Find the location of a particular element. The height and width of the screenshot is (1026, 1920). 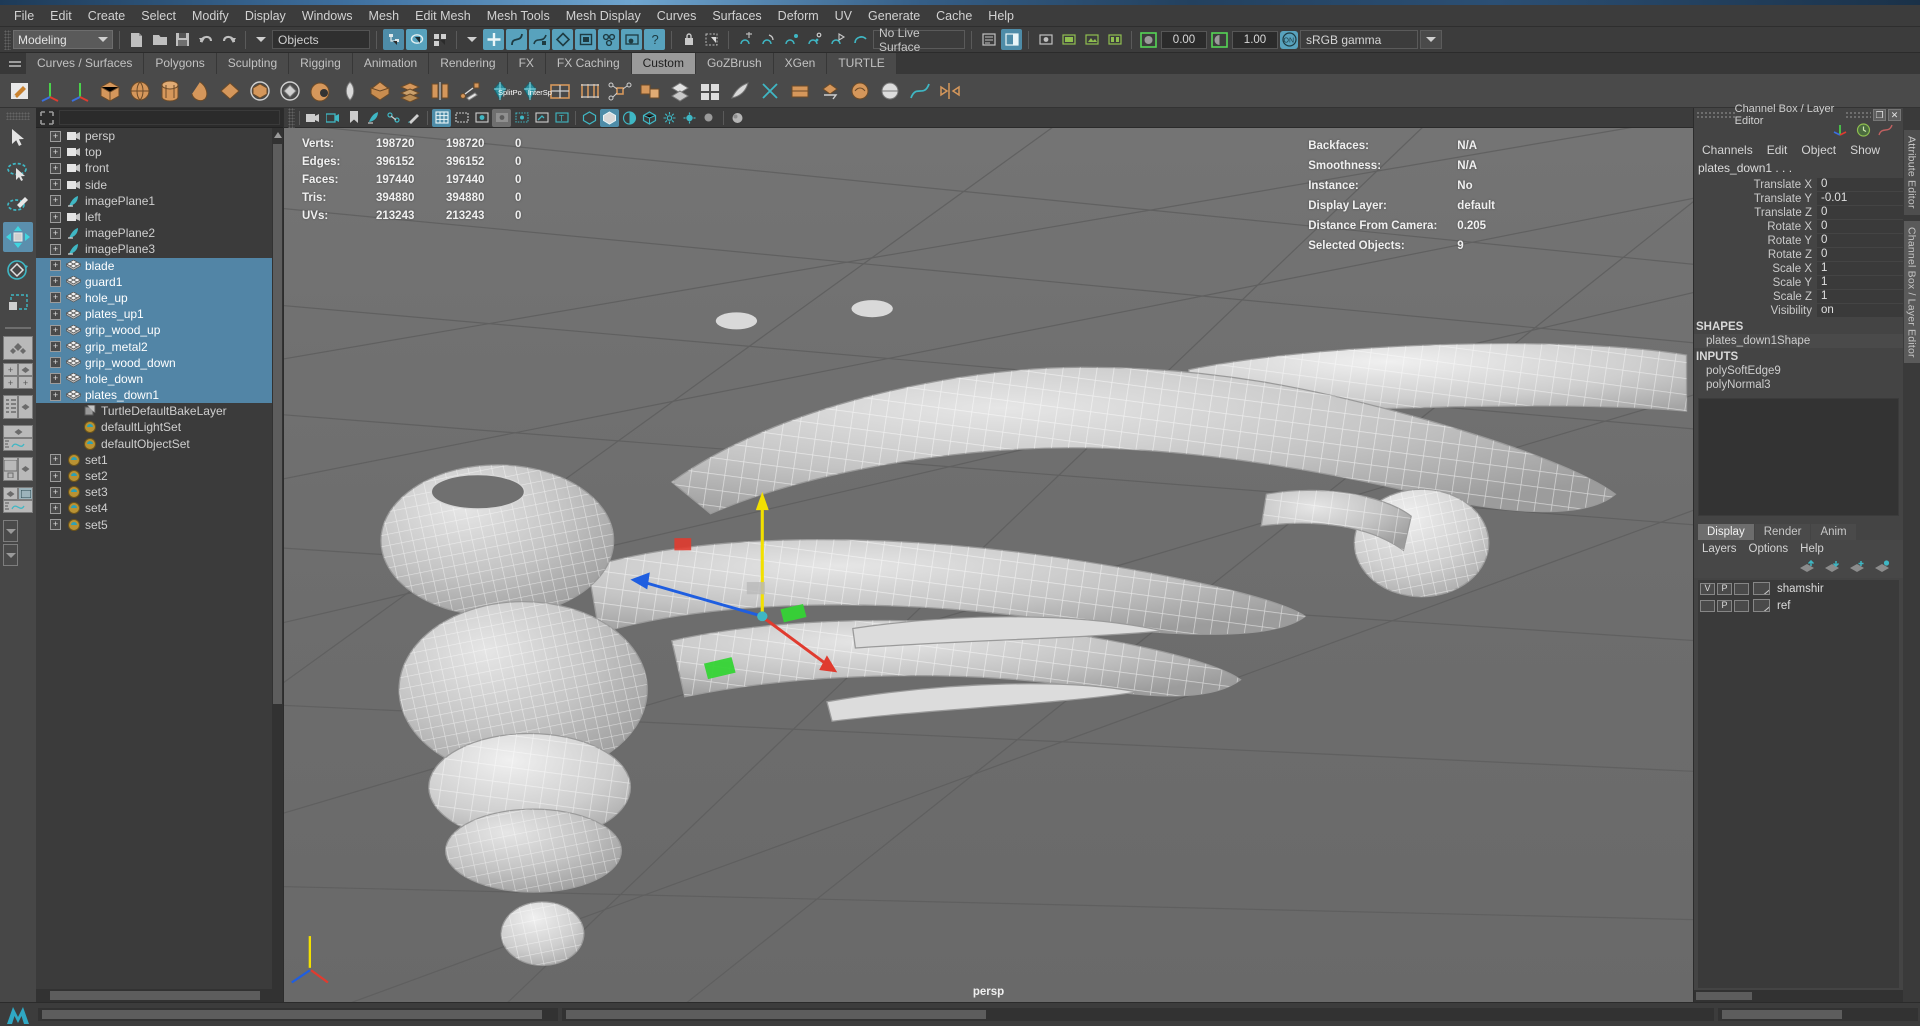

menu-item-file: File is located at coordinates (24, 16).